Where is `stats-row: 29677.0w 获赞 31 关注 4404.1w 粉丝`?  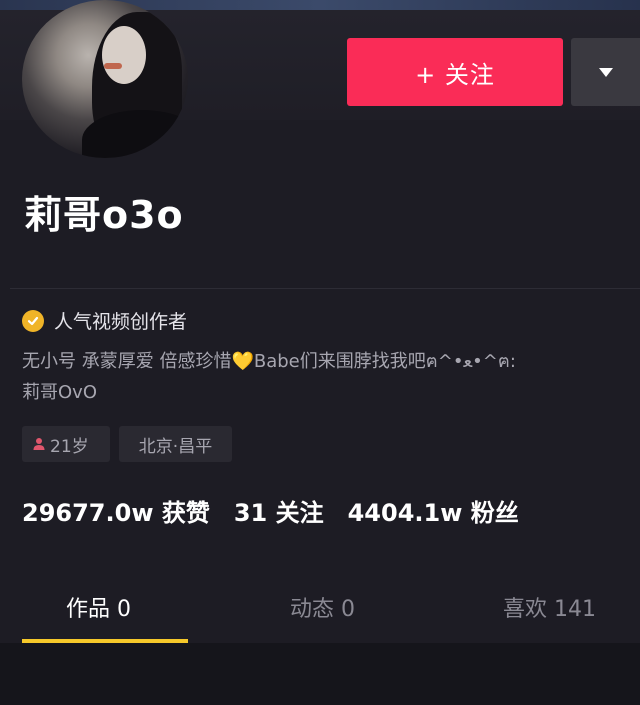 stats-row: 29677.0w 获赞 31 关注 4404.1w 粉丝 is located at coordinates (270, 510).